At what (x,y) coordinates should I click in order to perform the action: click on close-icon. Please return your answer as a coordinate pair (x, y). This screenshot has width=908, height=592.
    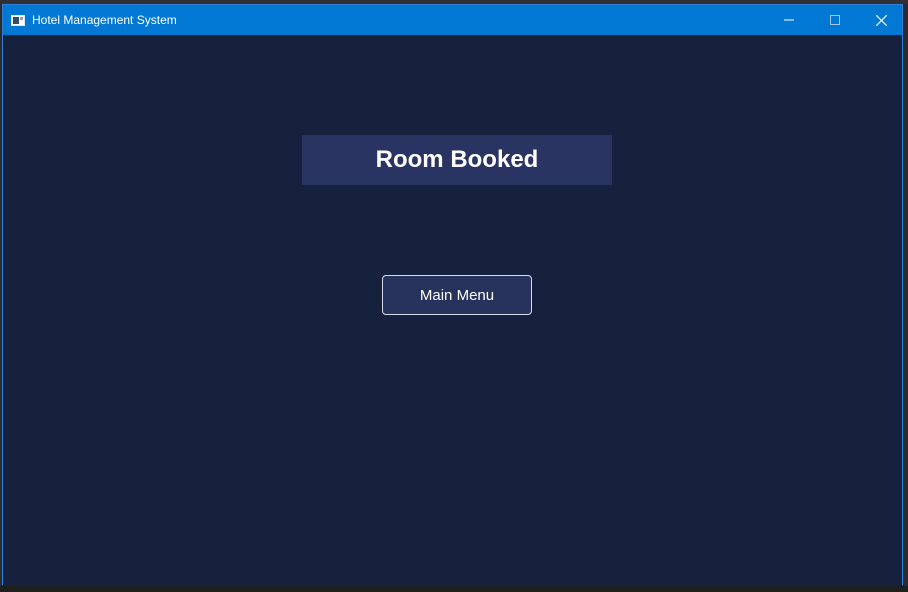
    Looking at the image, I should click on (881, 20).